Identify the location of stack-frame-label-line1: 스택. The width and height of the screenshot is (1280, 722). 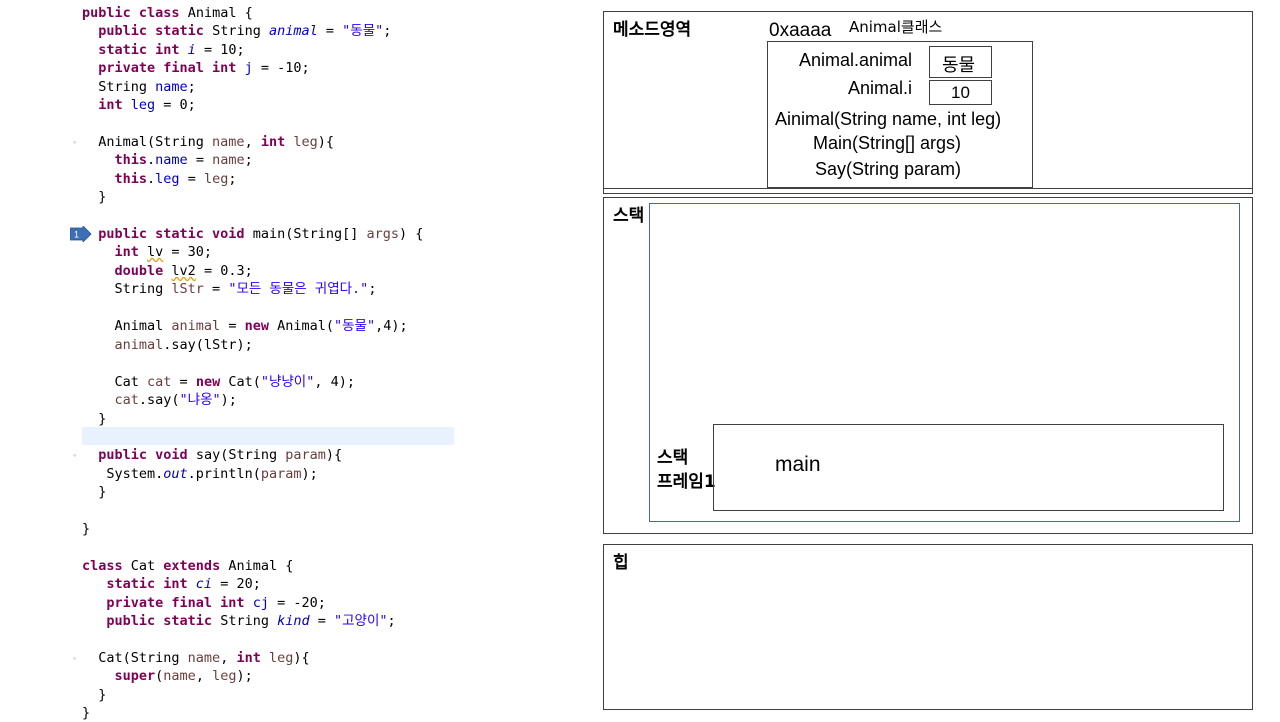
(673, 458).